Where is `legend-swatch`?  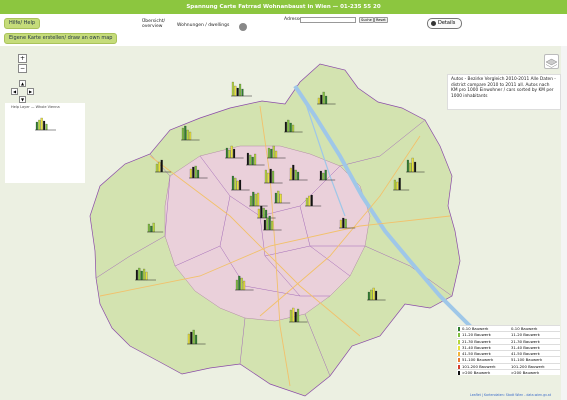
legend-swatch is located at coordinates (459, 373).